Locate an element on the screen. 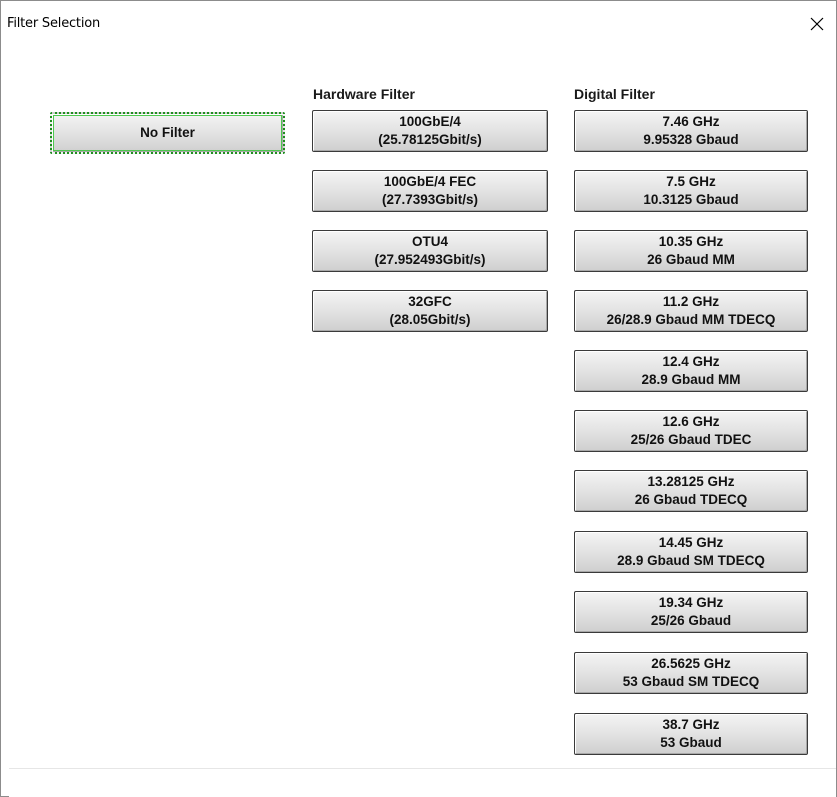 The height and width of the screenshot is (797, 837). hardware-filter-button: OTU4 (27.952493Gbit/s) is located at coordinates (430, 251).